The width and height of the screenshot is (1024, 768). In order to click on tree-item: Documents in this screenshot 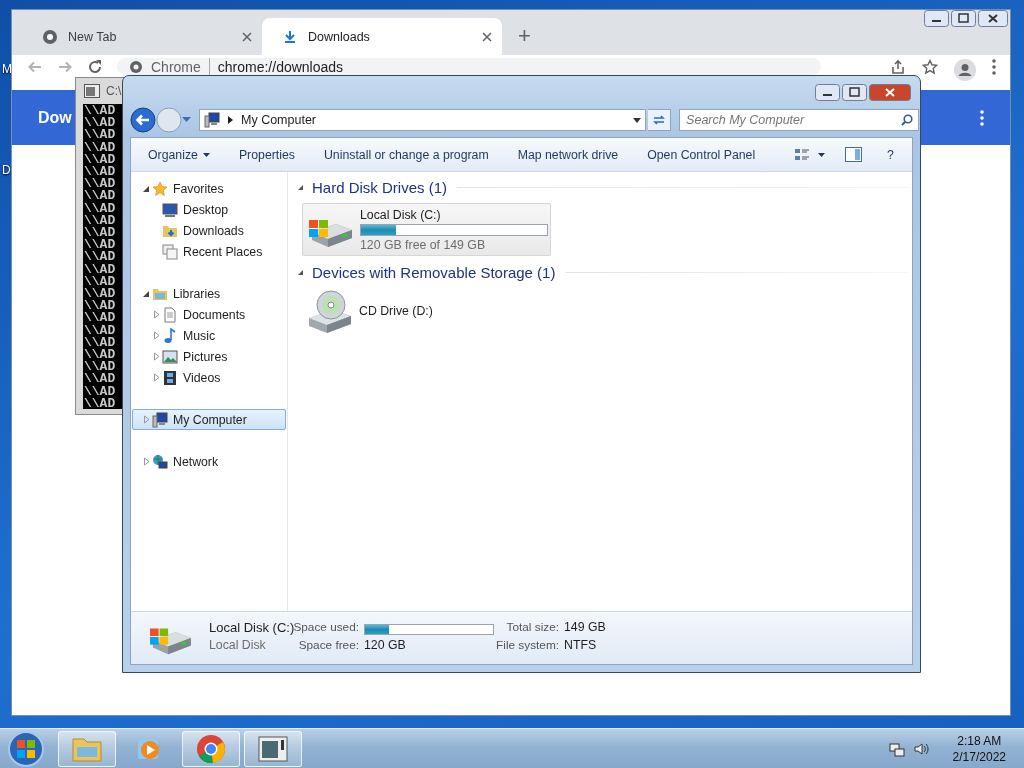, I will do `click(209, 314)`.